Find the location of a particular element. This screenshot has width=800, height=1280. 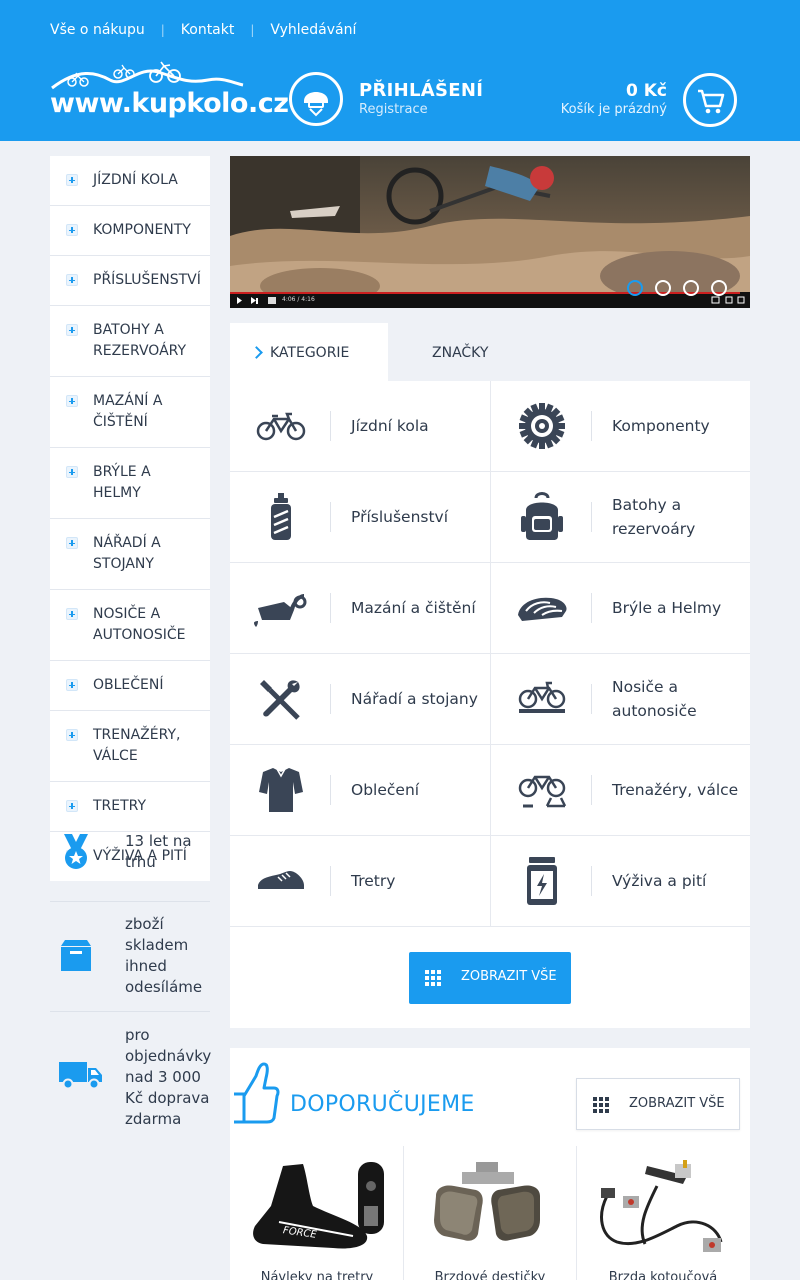

top-navigation: Vše o nákupu | Kontakt | Vyhledávání is located at coordinates (203, 30).